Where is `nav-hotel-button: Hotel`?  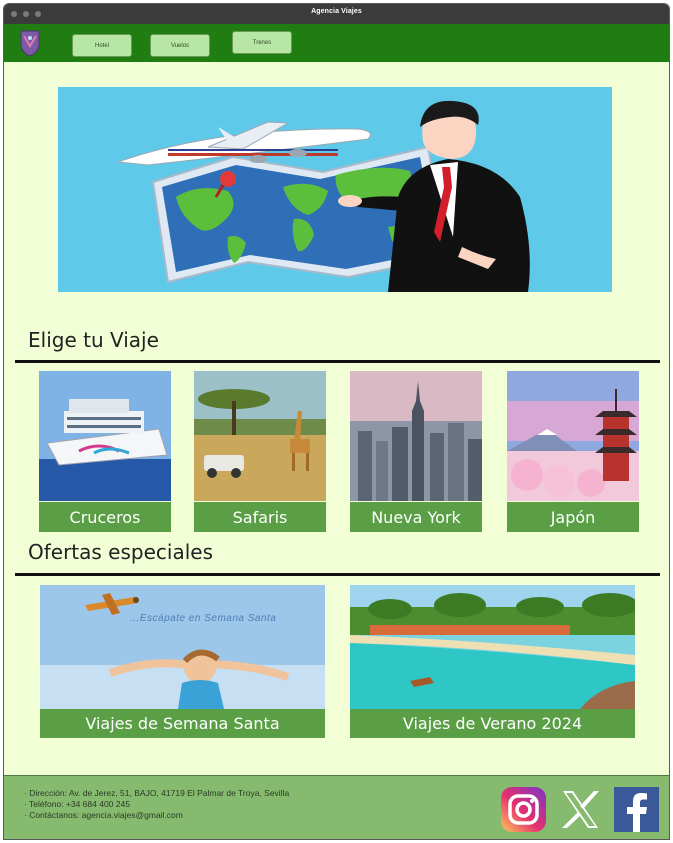 nav-hotel-button: Hotel is located at coordinates (102, 45).